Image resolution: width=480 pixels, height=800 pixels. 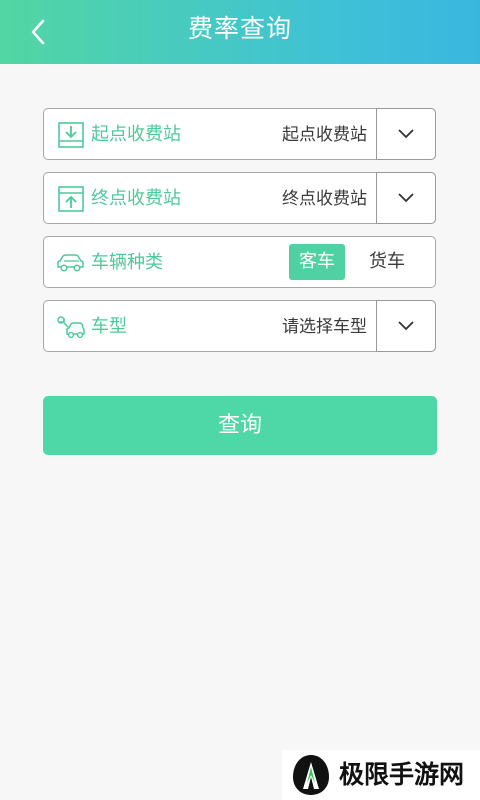 What do you see at coordinates (71, 199) in the screenshot?
I see `upload-box-icon` at bounding box center [71, 199].